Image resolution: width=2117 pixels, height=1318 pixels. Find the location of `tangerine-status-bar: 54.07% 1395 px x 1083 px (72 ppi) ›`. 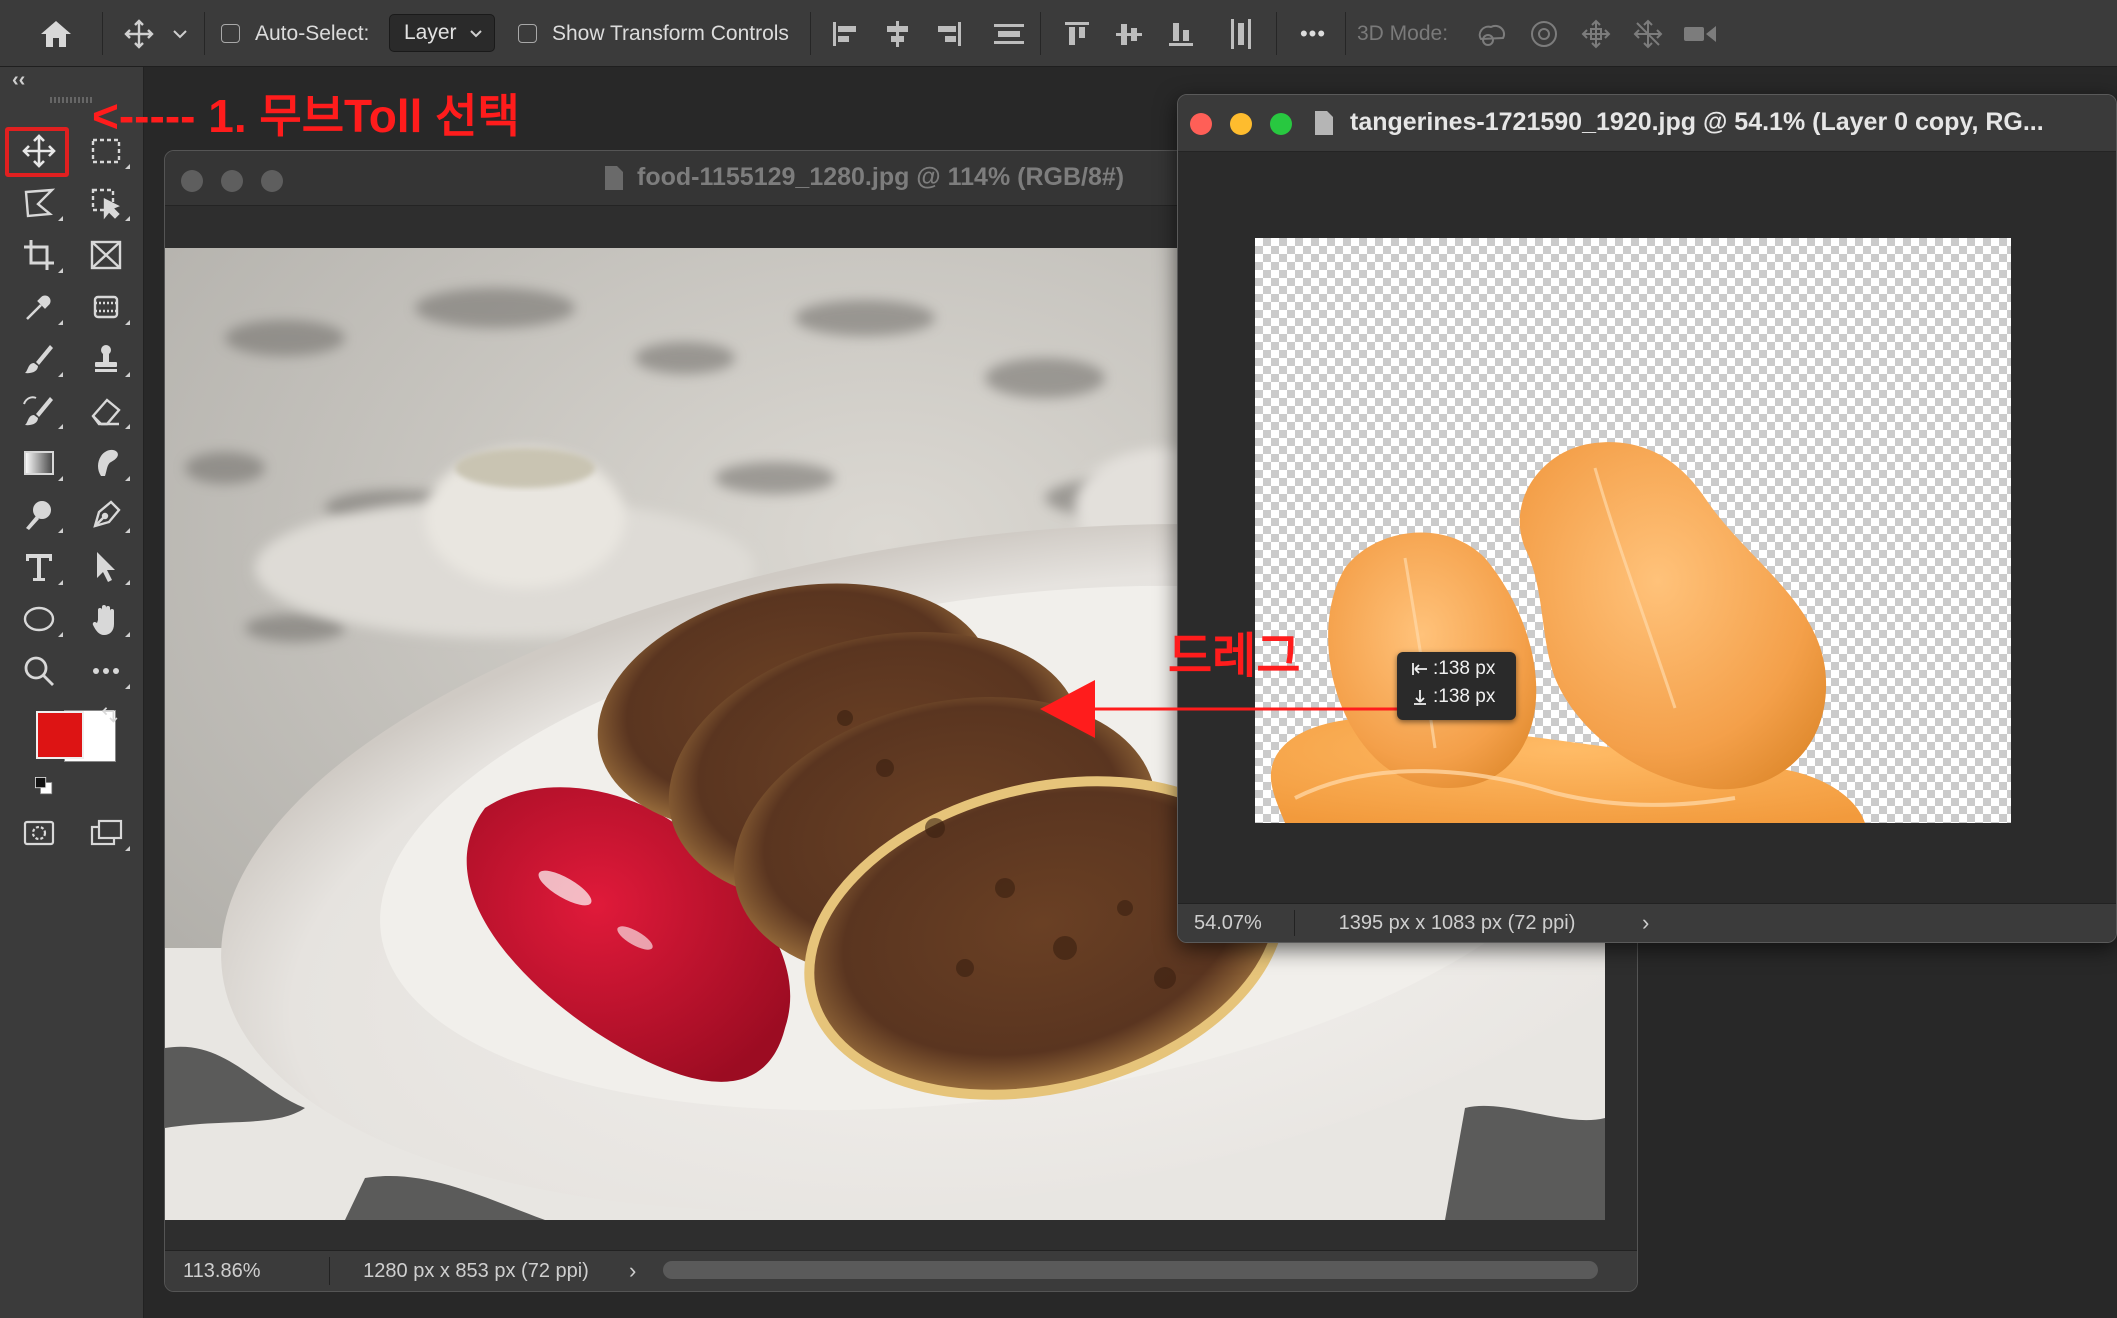

tangerine-status-bar: 54.07% 1395 px x 1083 px (72 ppi) › is located at coordinates (1647, 922).